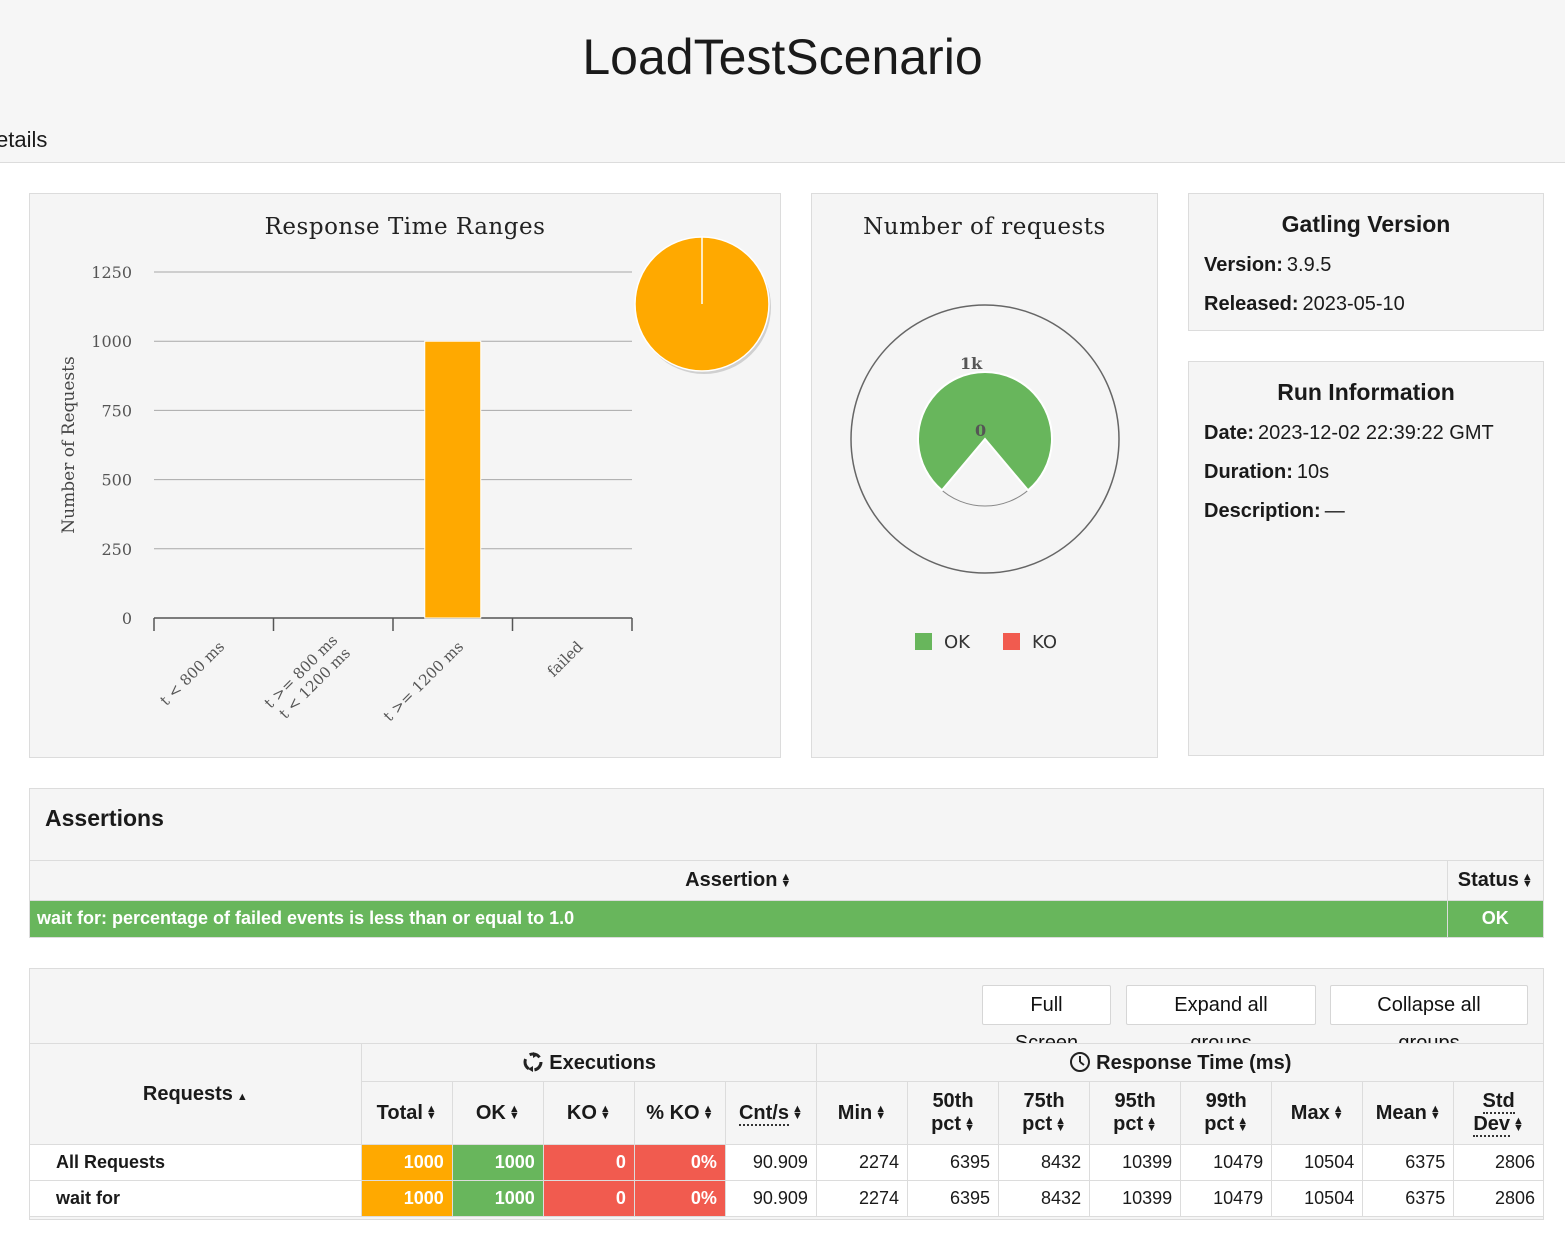 The width and height of the screenshot is (1565, 1245). Describe the element at coordinates (242, 1096) in the screenshot. I see `sort-asc-icon: ▲` at that location.